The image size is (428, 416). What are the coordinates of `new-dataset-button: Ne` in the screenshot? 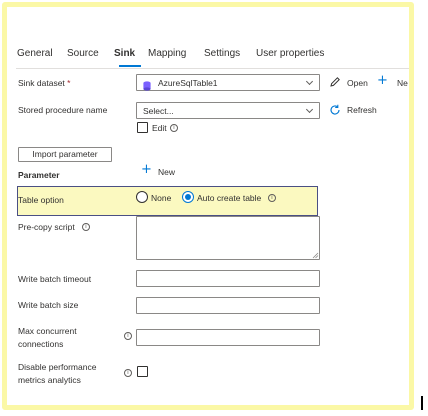 It's located at (402, 83).